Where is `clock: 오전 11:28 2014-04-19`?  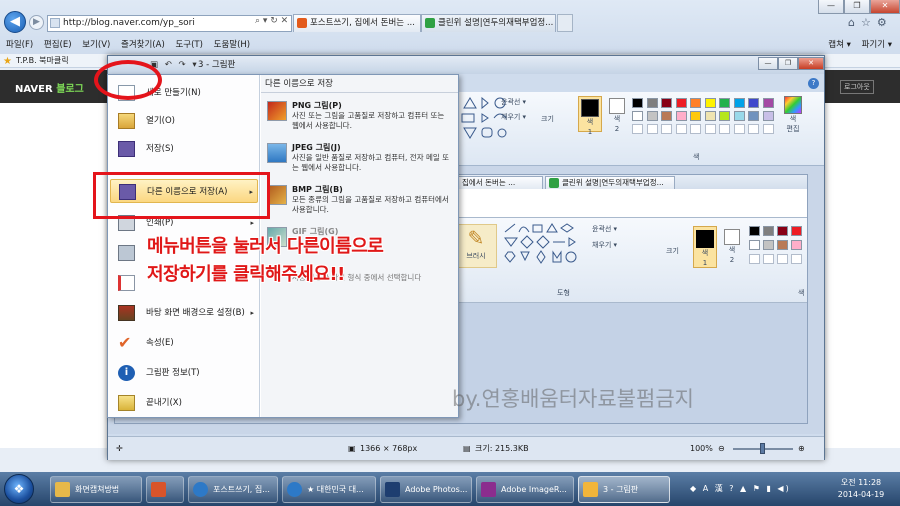 clock: 오전 11:28 2014-04-19 is located at coordinates (861, 489).